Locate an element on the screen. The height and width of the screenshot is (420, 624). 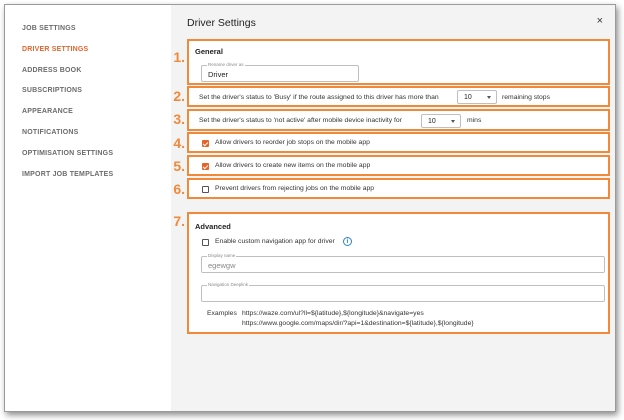
reorder-checkbox is located at coordinates (205, 143).